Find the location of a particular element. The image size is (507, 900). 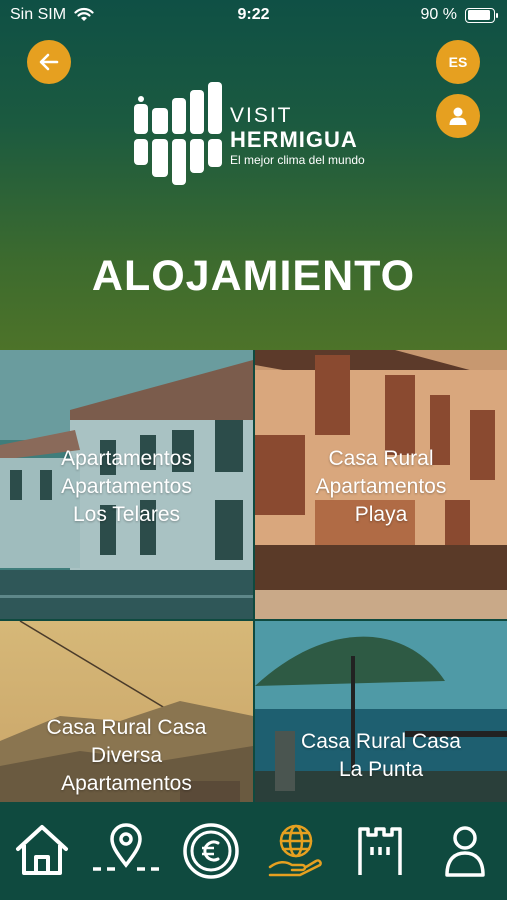

visit-hermigua-logo: VISIT HERMIGUA El mejor clima del mundo is located at coordinates (260, 137).